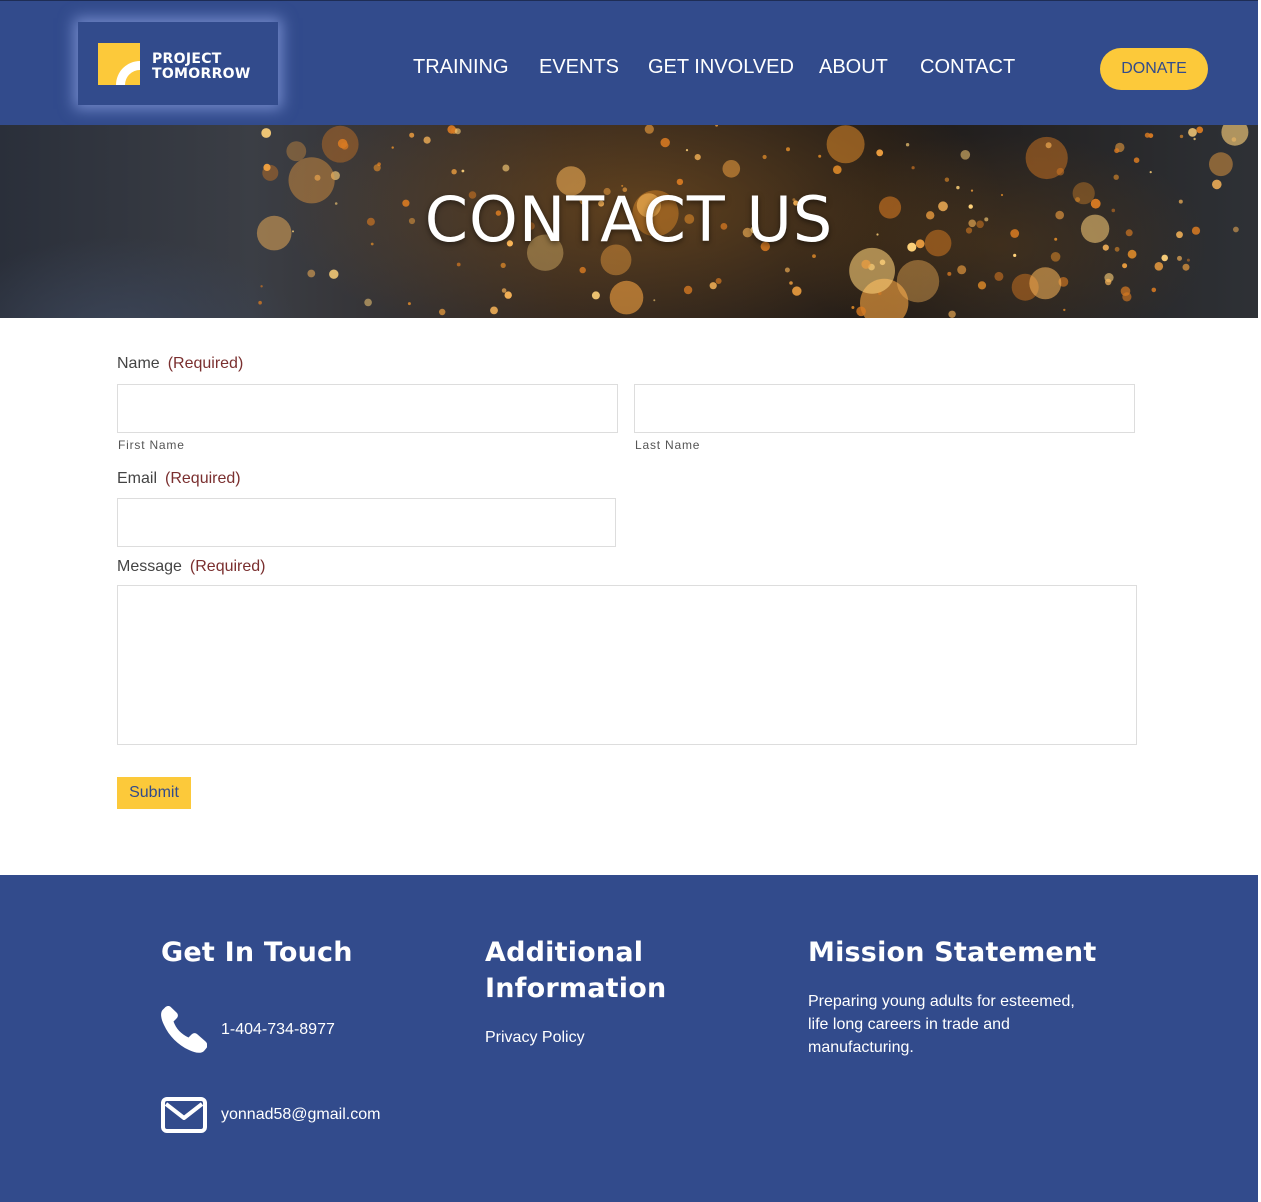 This screenshot has width=1261, height=1202. I want to click on privacy-policy-link: Privacy Policy, so click(535, 1037).